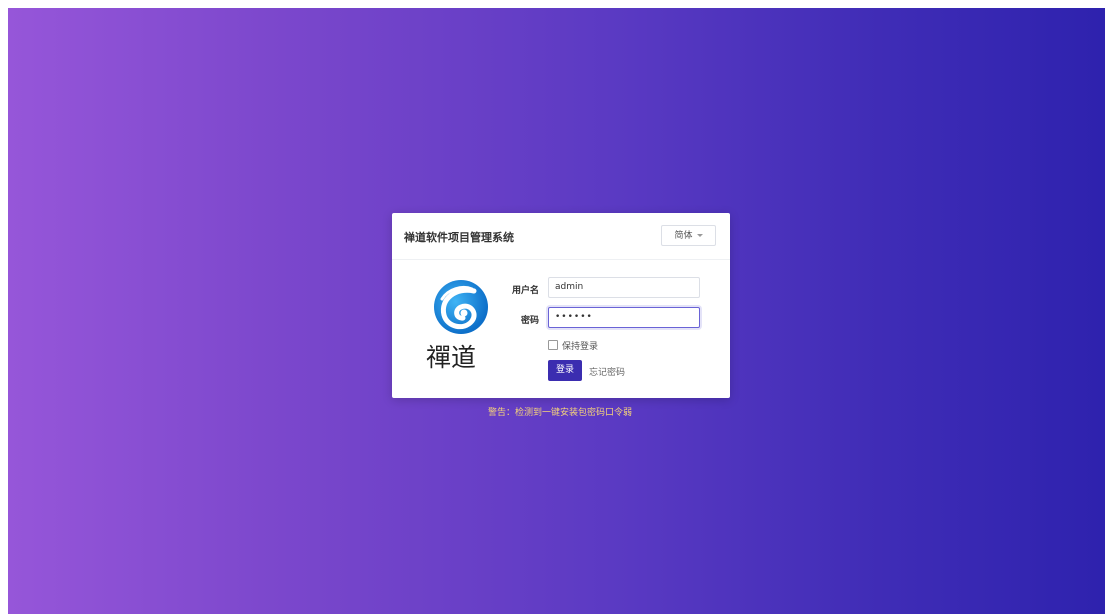  I want to click on zentao-logo: 禪道, so click(466, 326).